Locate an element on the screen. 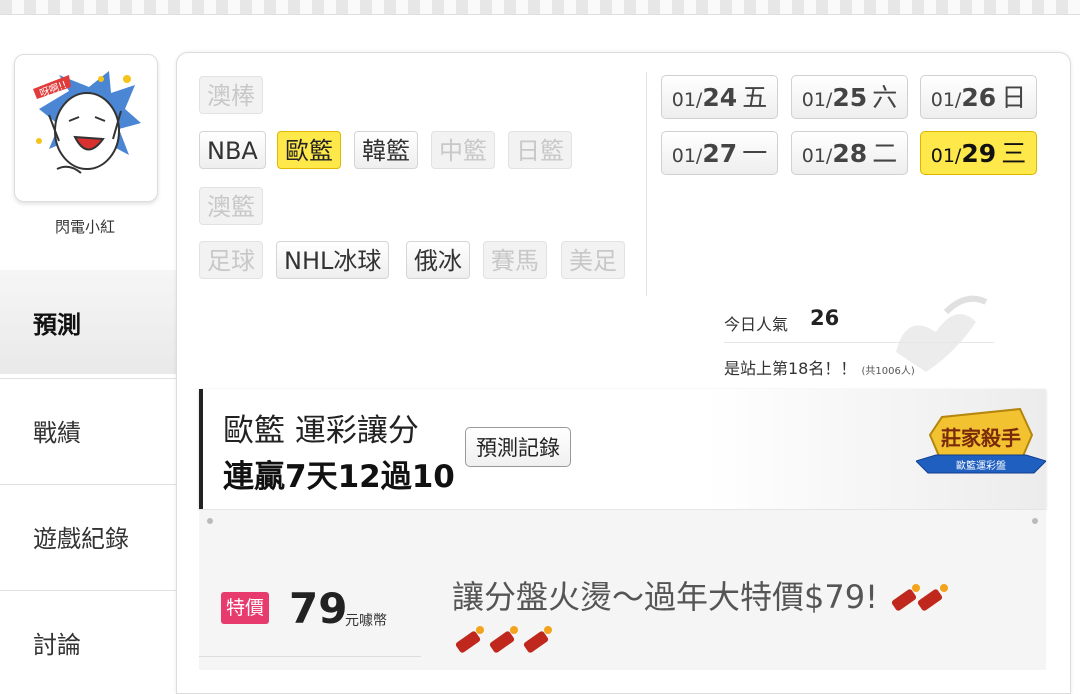 The image size is (1080, 694). side-menu-game-history: 遊戲紀錄 is located at coordinates (88, 536).